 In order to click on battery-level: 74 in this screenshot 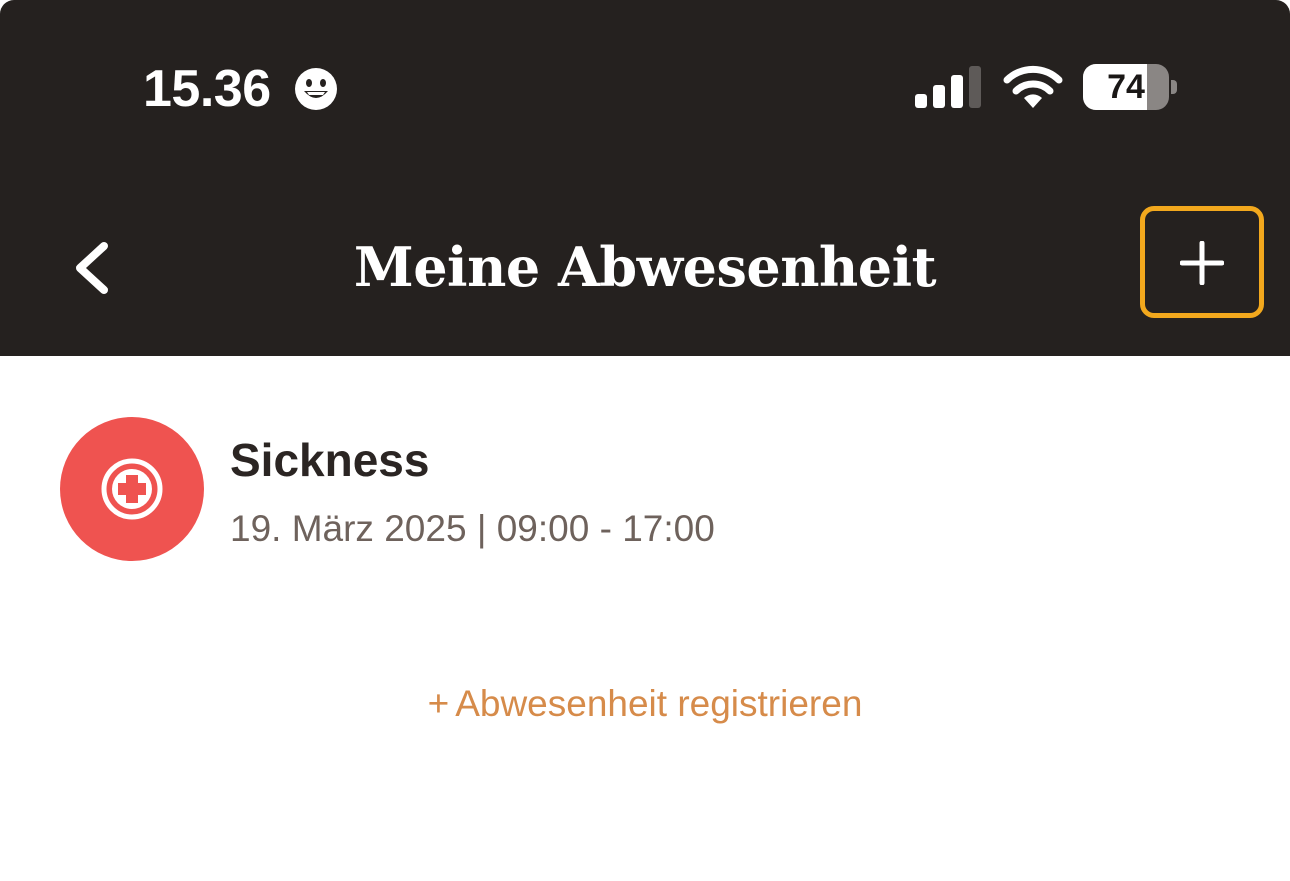, I will do `click(1126, 87)`.